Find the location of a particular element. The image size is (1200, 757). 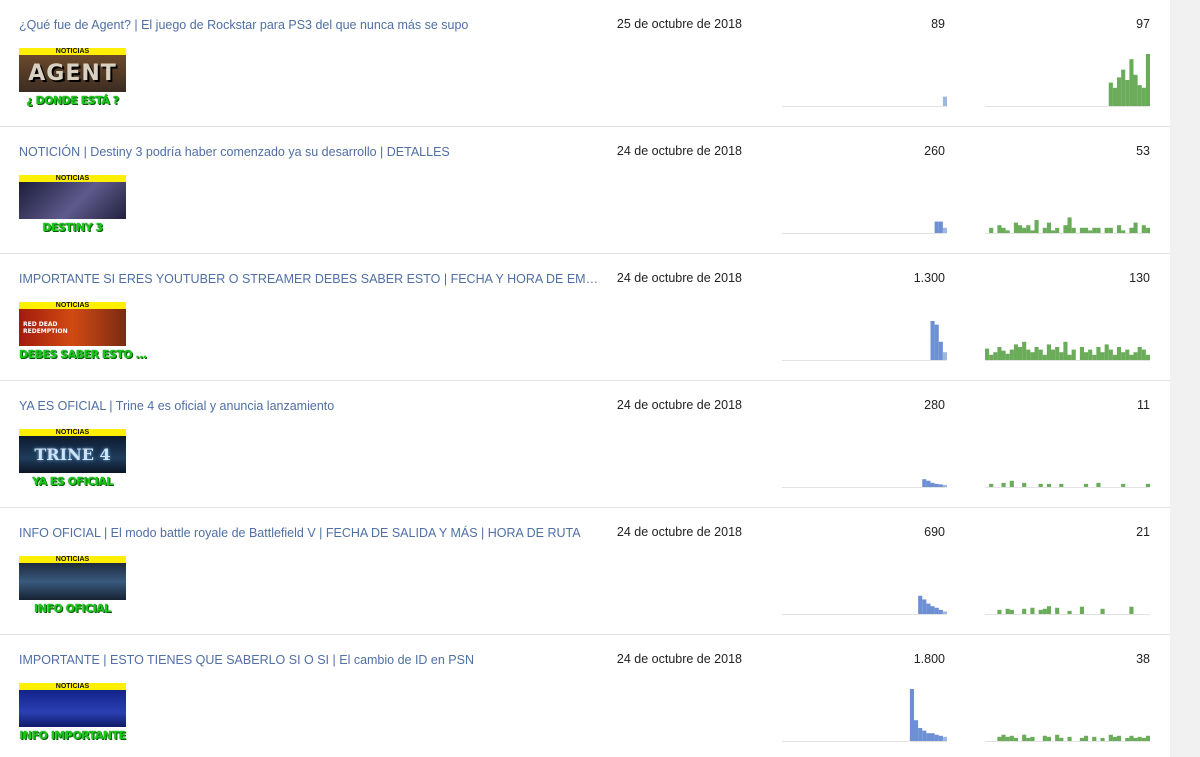

views-count: 690 is located at coordinates (934, 532).